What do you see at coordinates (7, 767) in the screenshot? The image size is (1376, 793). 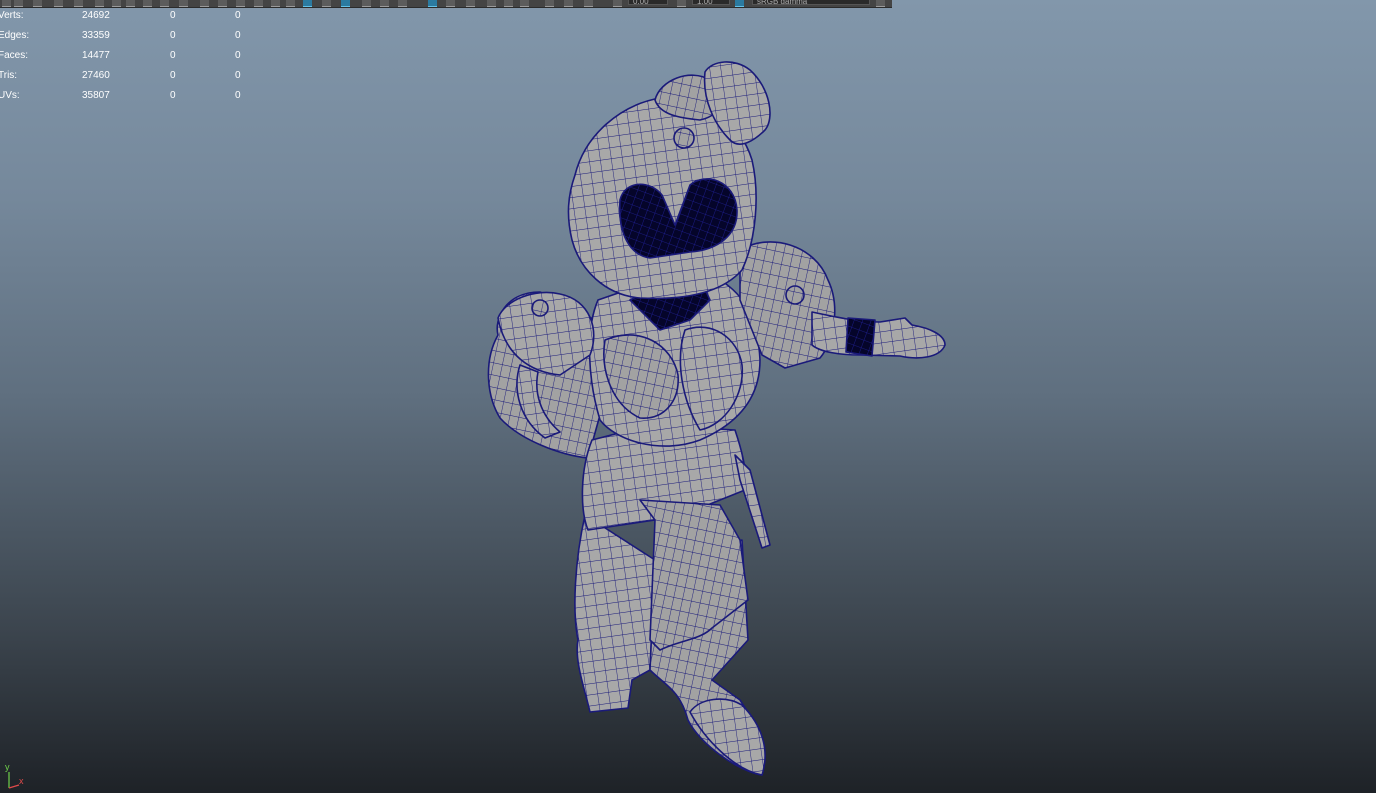 I see `axis-y-label: y` at bounding box center [7, 767].